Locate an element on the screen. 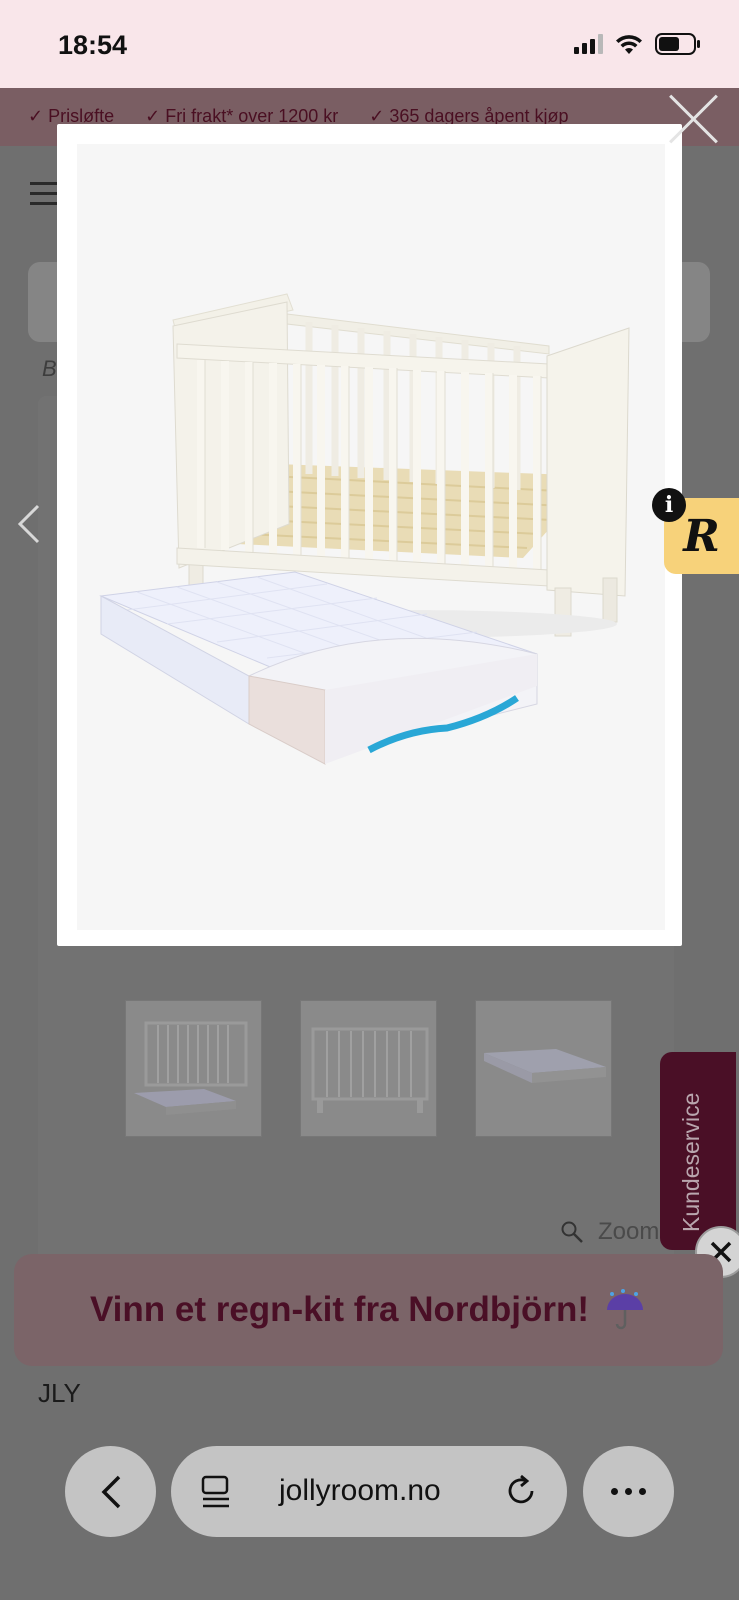 The width and height of the screenshot is (739, 1600). info-icon: i is located at coordinates (669, 505).